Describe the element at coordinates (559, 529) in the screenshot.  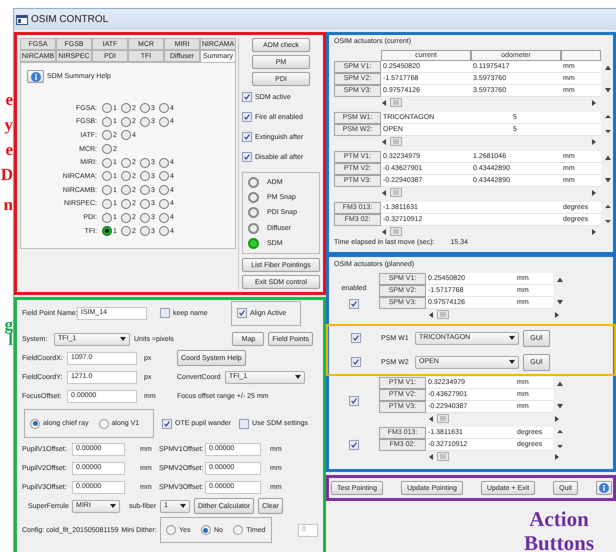
I see `annotation-text: Action Buttons` at that location.